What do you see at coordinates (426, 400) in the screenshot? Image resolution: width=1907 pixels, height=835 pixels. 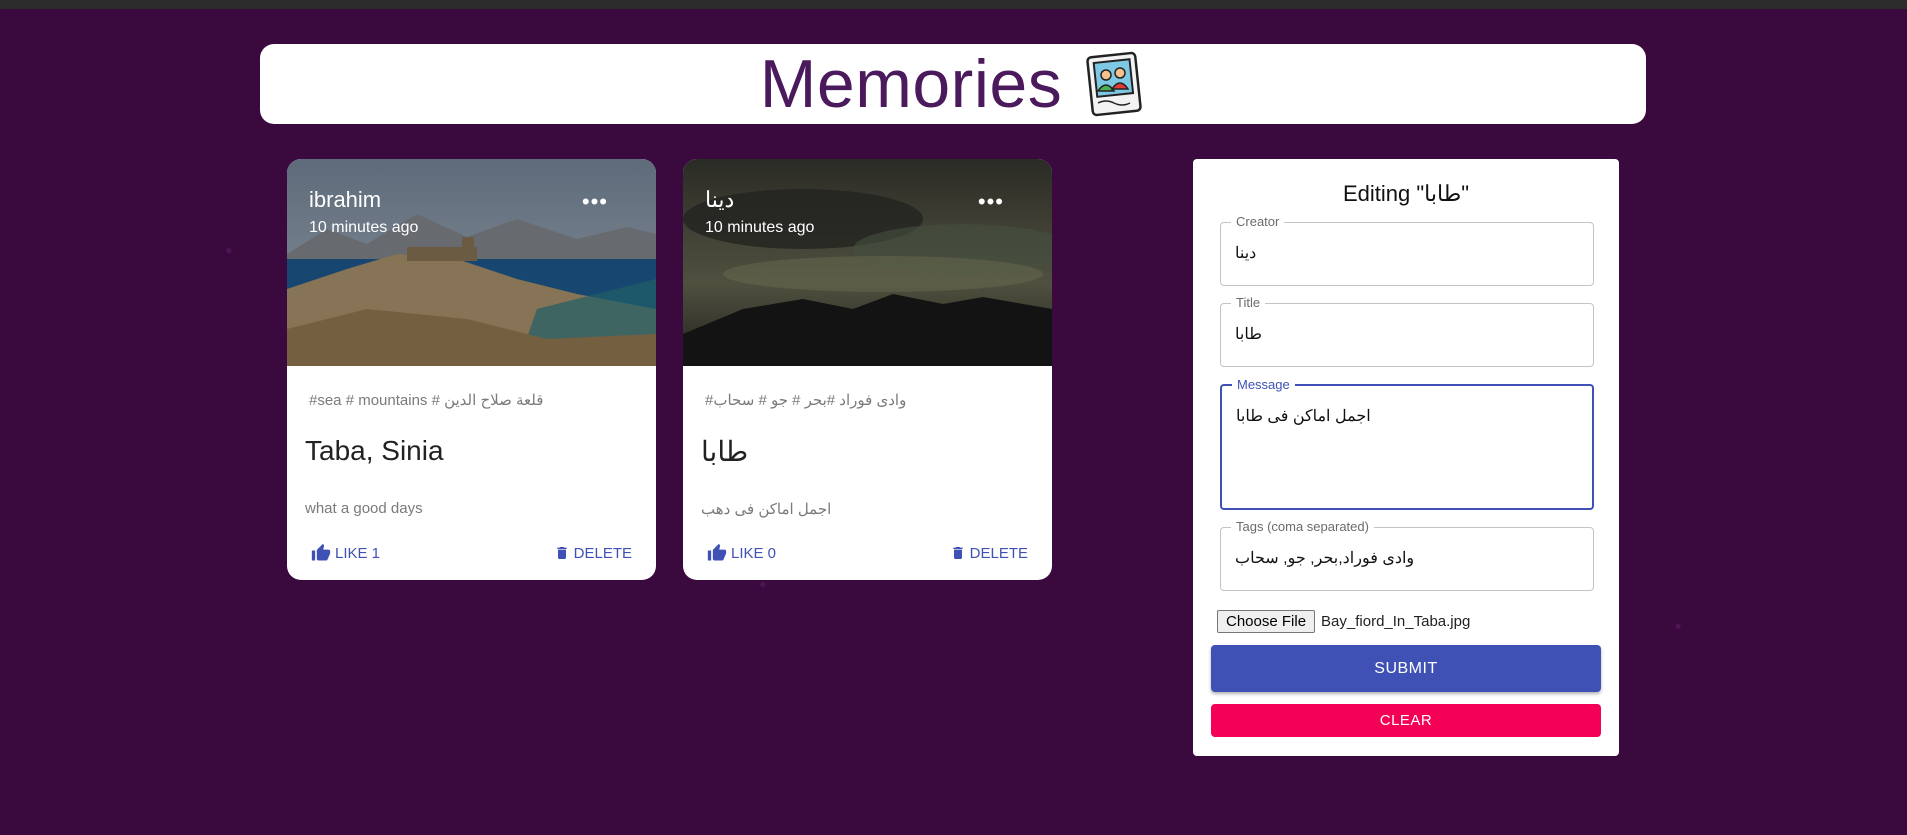 I see `post-tags: #sea # mountains # قلعة صلاح الدين` at bounding box center [426, 400].